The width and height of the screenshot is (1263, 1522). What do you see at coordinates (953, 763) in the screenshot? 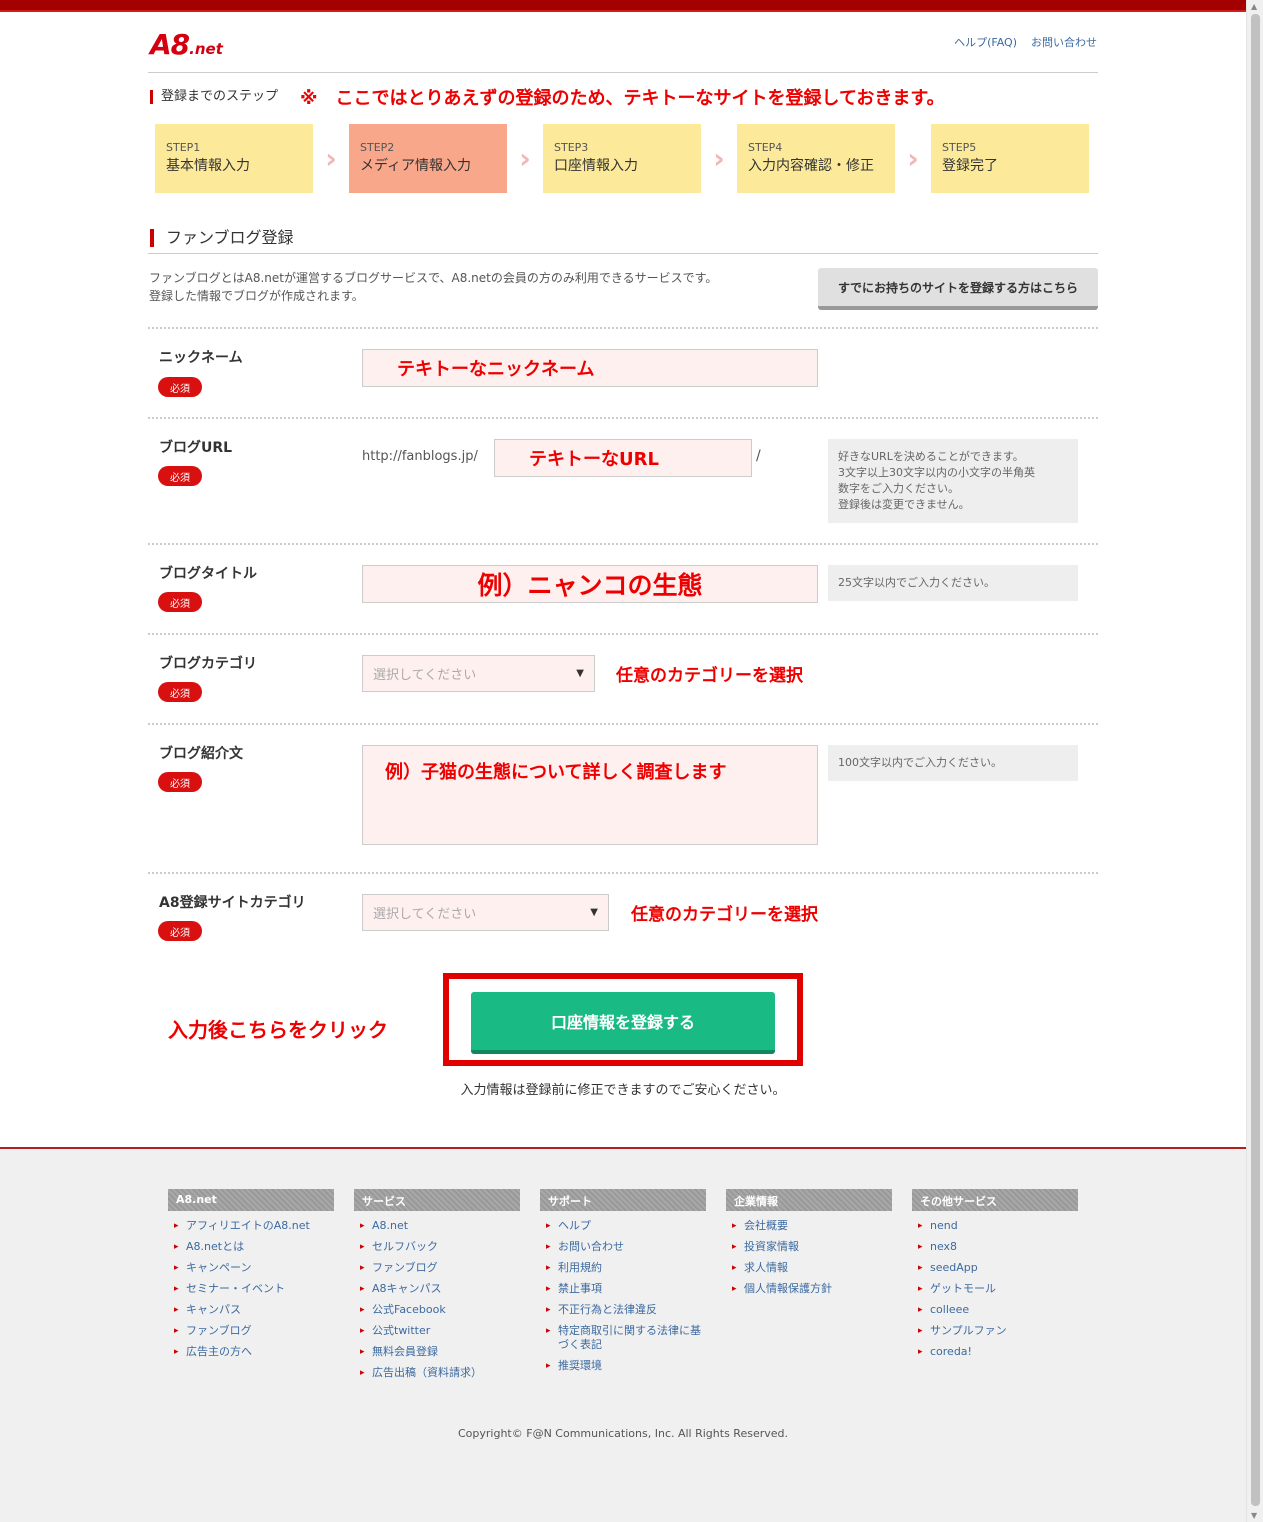
I see `blog-intro-hint: 100文字以内でご入力ください。` at bounding box center [953, 763].